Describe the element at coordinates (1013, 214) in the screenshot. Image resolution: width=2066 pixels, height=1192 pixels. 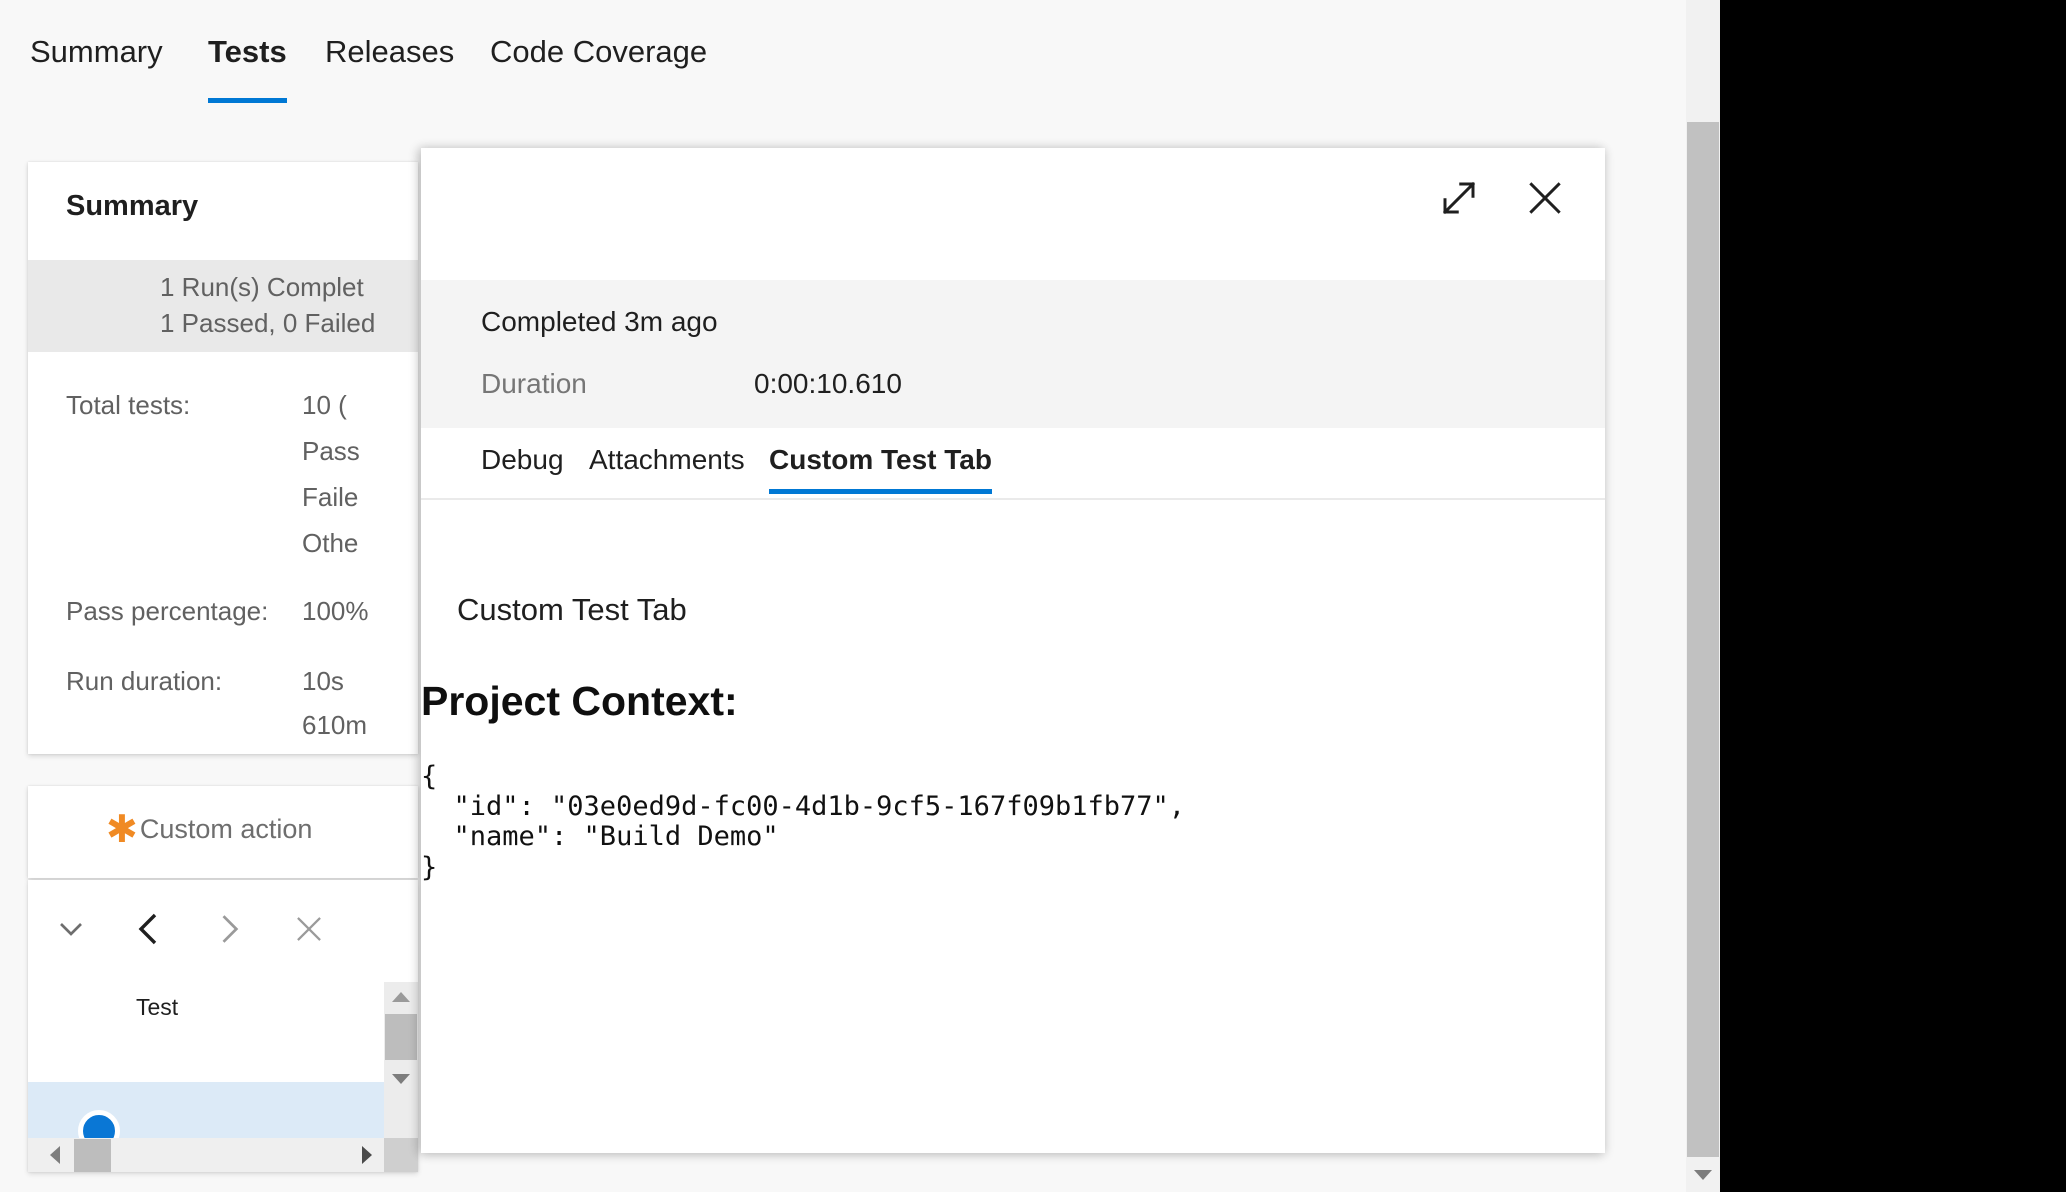
I see `detail-panel-header` at that location.